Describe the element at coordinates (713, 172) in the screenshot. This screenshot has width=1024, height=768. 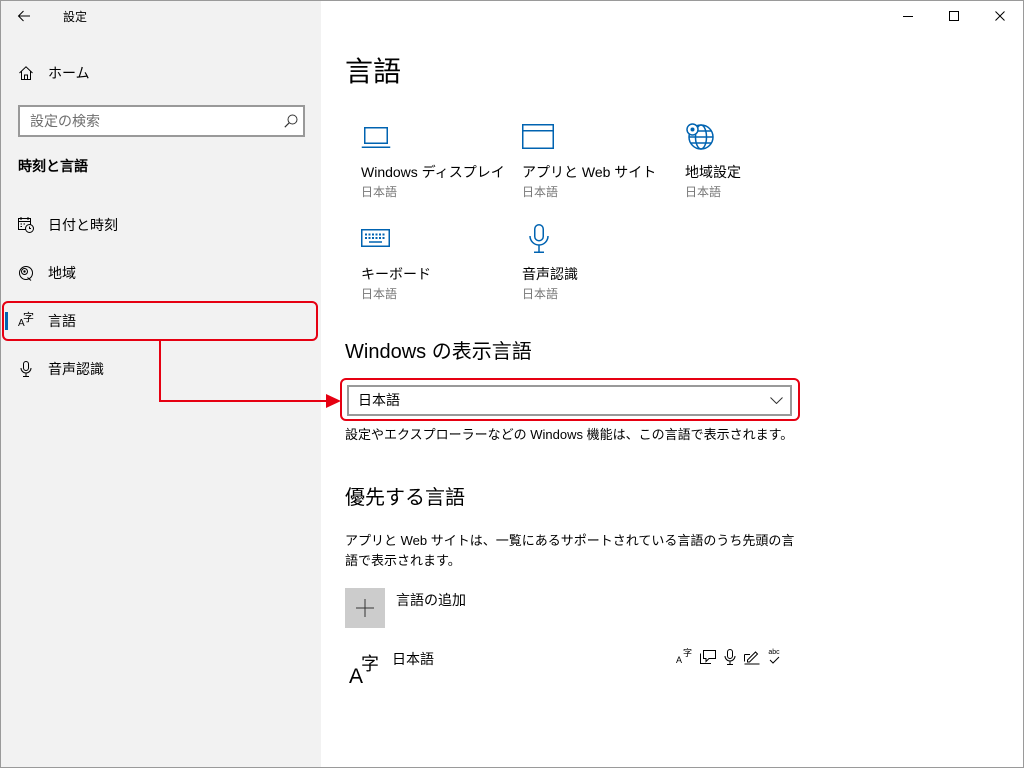
I see `tile-label: 地域設定` at that location.